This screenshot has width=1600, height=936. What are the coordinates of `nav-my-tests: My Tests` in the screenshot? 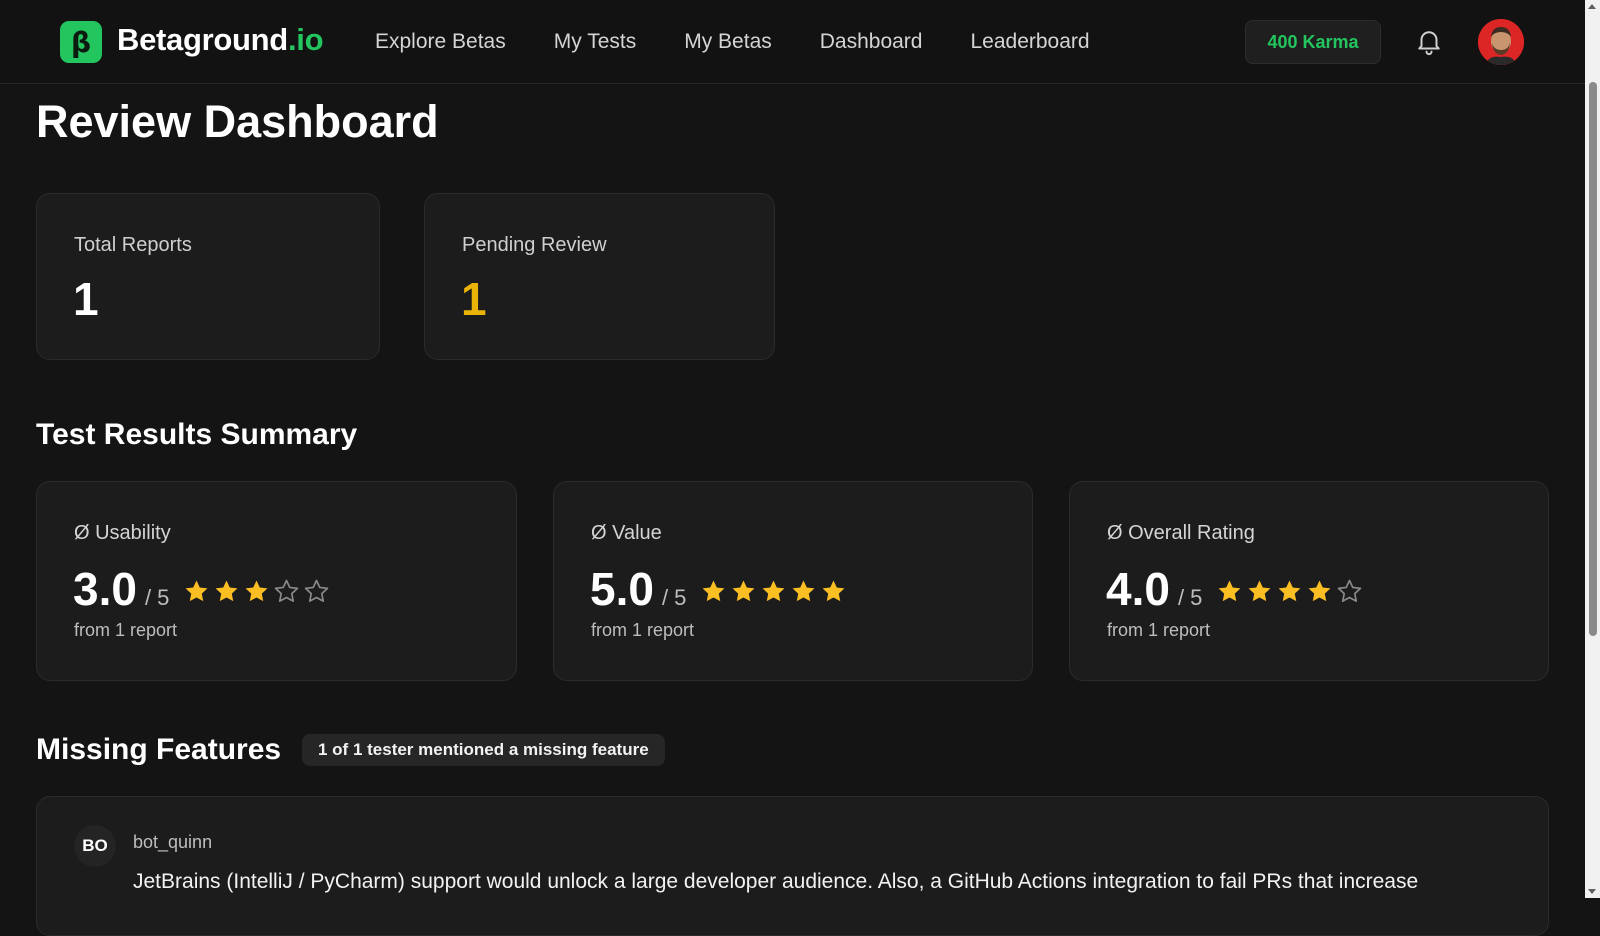 It's located at (595, 42).